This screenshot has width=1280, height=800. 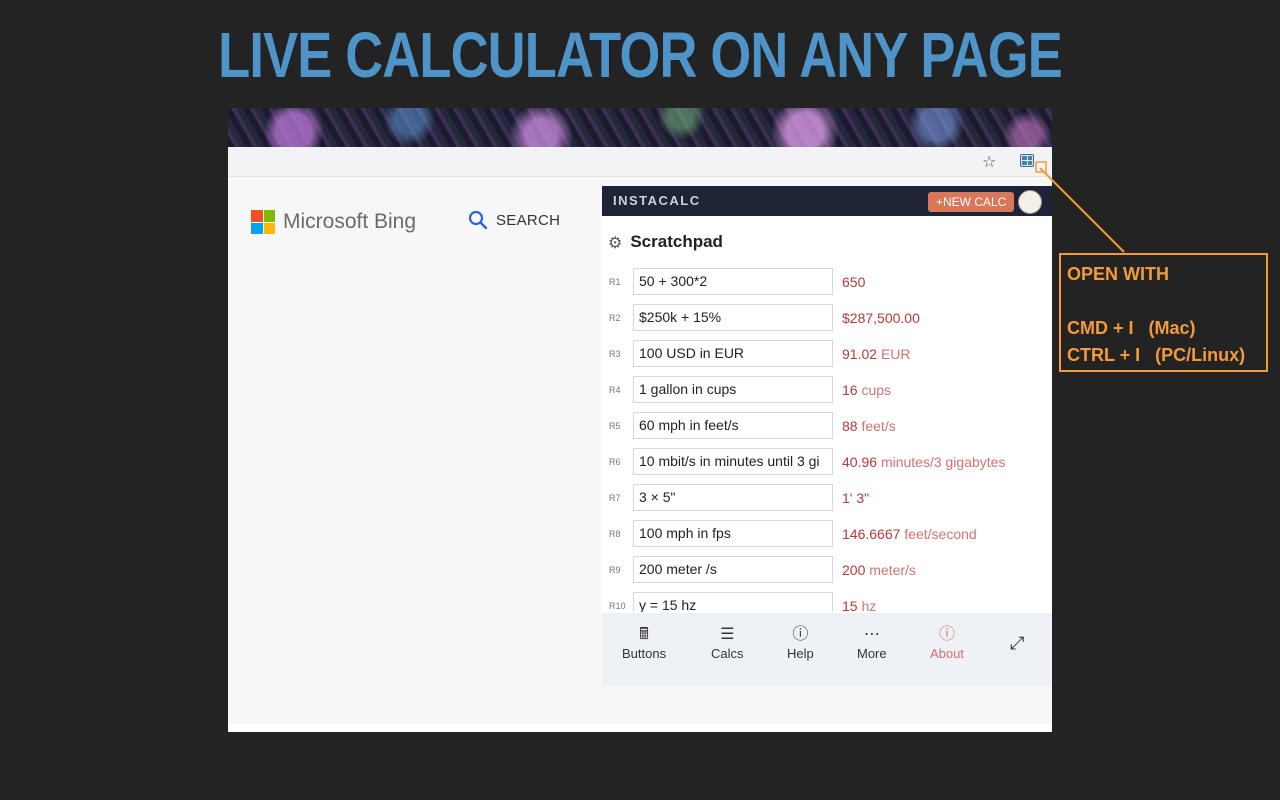 What do you see at coordinates (971, 202) in the screenshot?
I see `new-calc-button: +NEW CALC` at bounding box center [971, 202].